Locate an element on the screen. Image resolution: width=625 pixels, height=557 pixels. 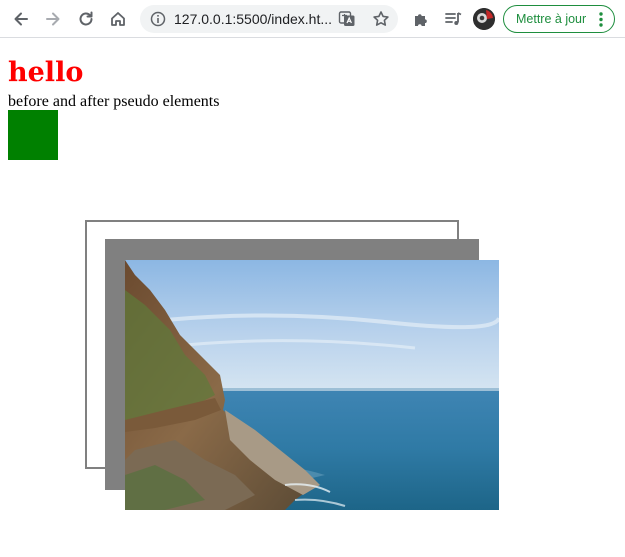
extensions-icon is located at coordinates (421, 20).